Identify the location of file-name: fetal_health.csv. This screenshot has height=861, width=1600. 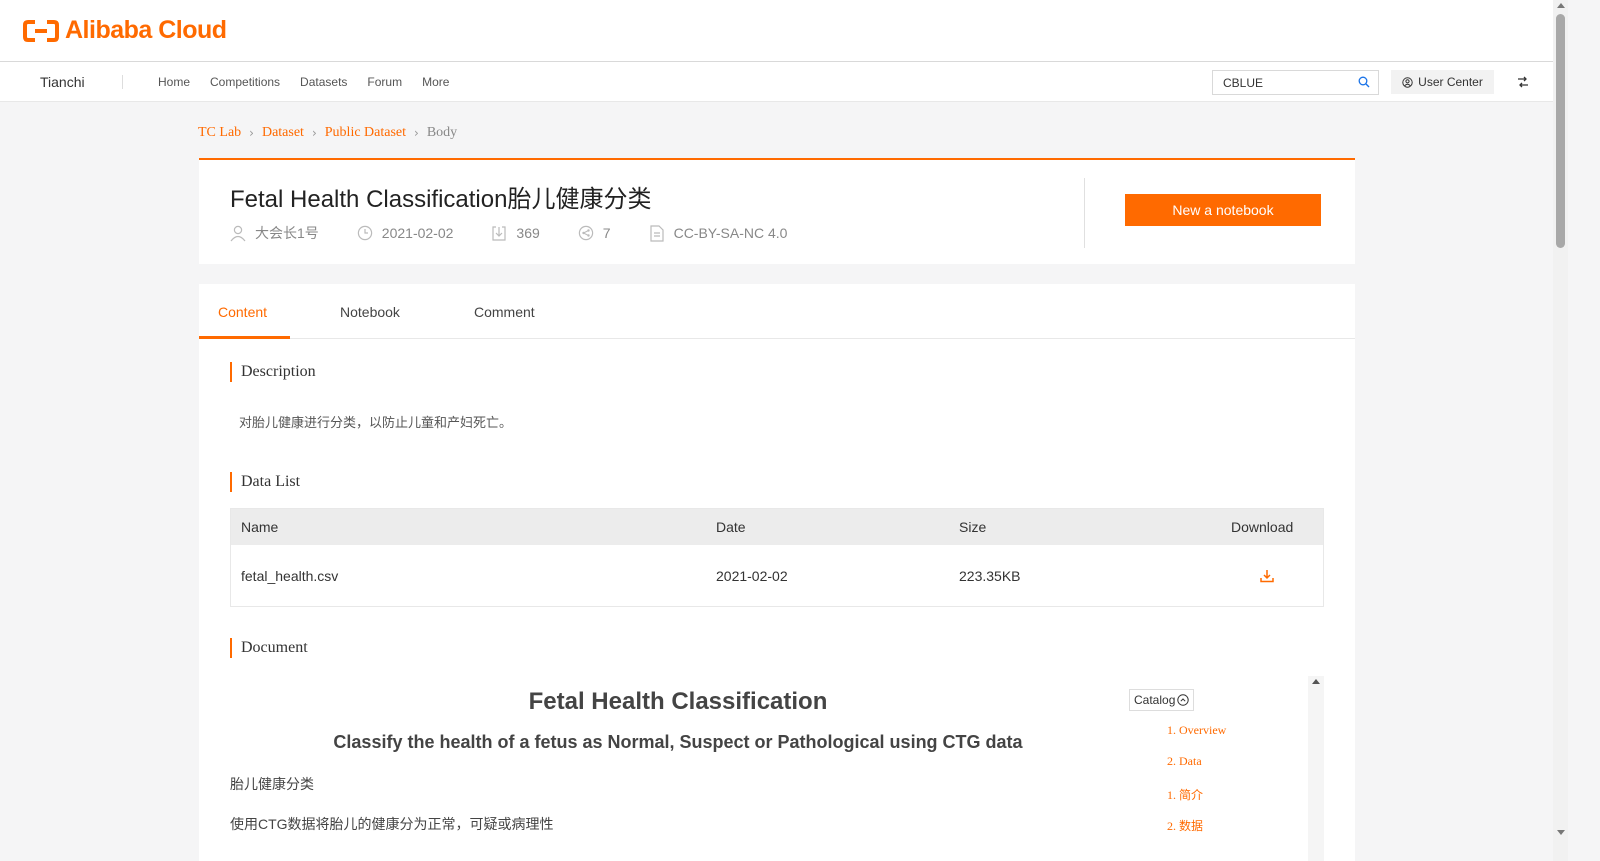
(290, 575).